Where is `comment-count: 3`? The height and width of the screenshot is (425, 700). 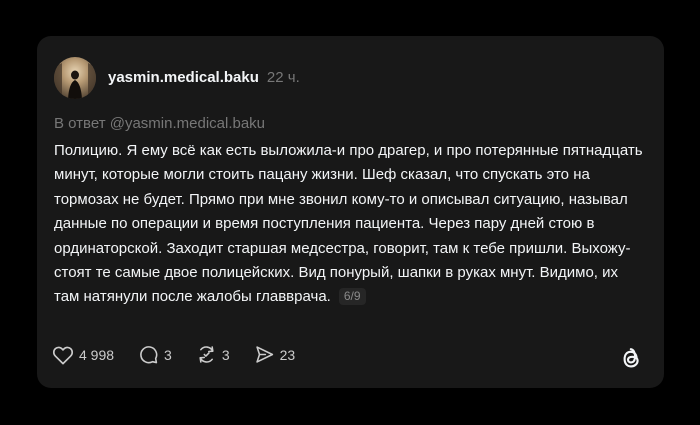 comment-count: 3 is located at coordinates (168, 354).